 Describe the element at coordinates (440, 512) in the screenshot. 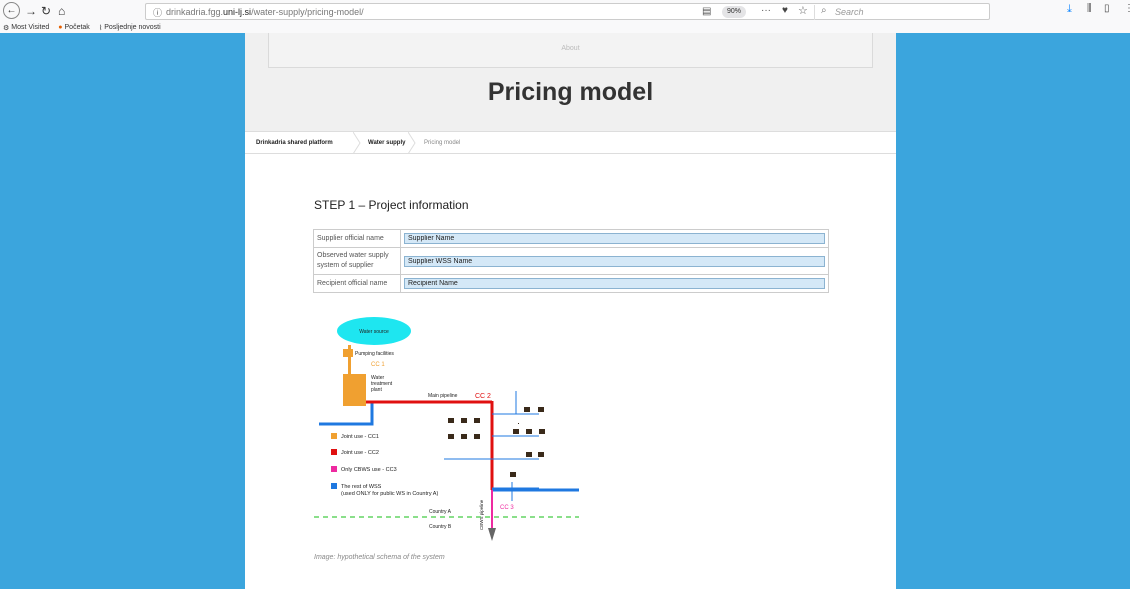

I see `country-a-label: Country A` at that location.